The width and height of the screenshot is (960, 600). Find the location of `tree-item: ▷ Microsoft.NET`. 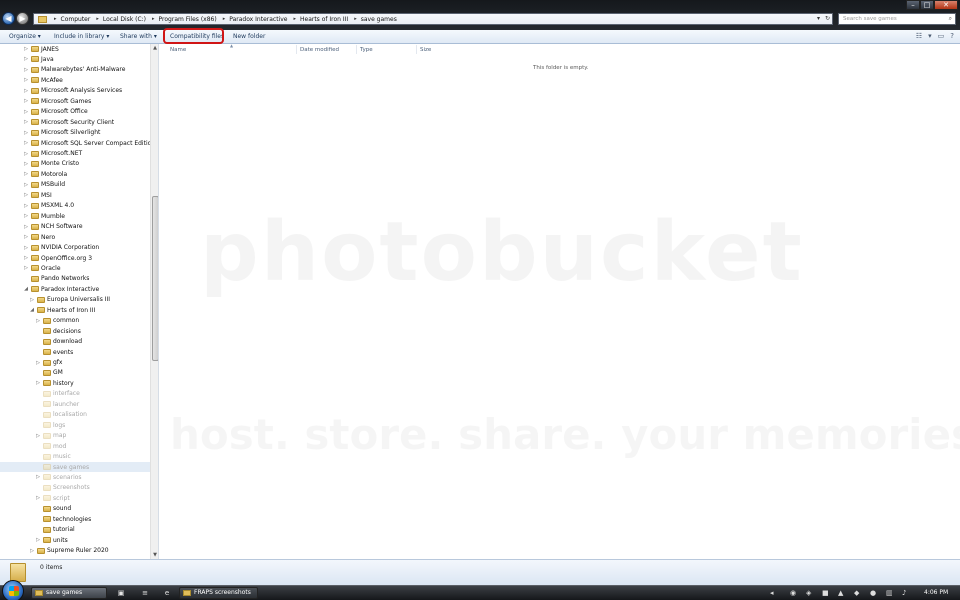

tree-item: ▷ Microsoft.NET is located at coordinates (75, 154).